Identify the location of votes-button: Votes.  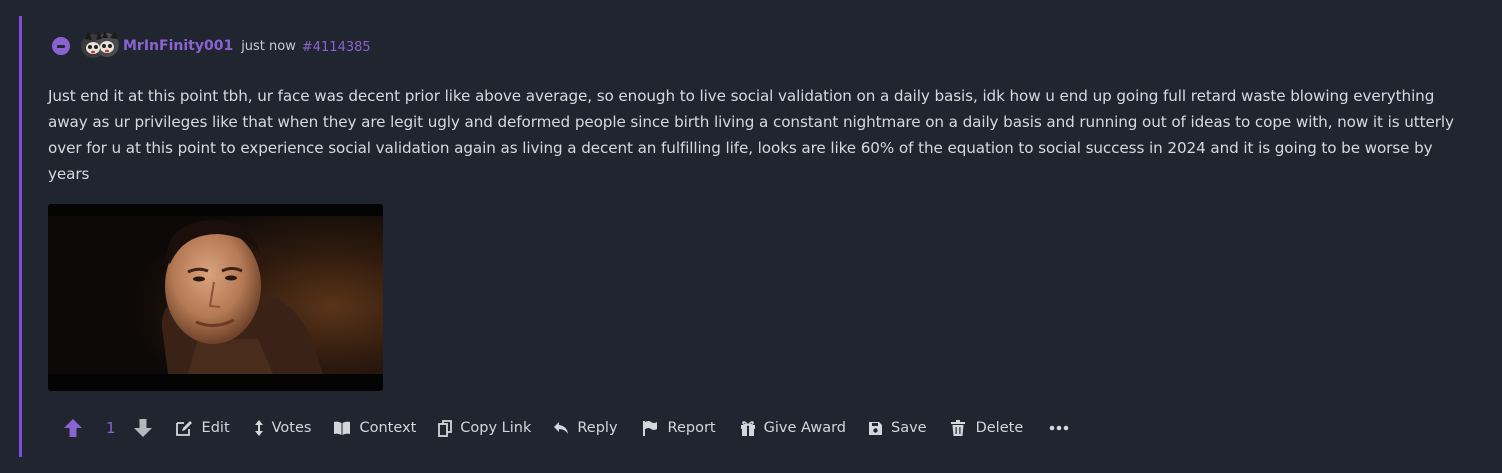
(283, 428).